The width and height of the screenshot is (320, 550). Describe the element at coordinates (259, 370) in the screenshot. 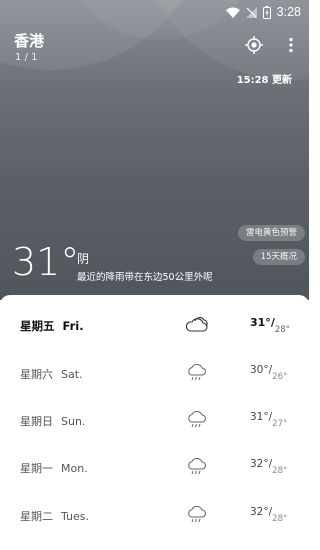

I see `high-temp: 30°` at that location.